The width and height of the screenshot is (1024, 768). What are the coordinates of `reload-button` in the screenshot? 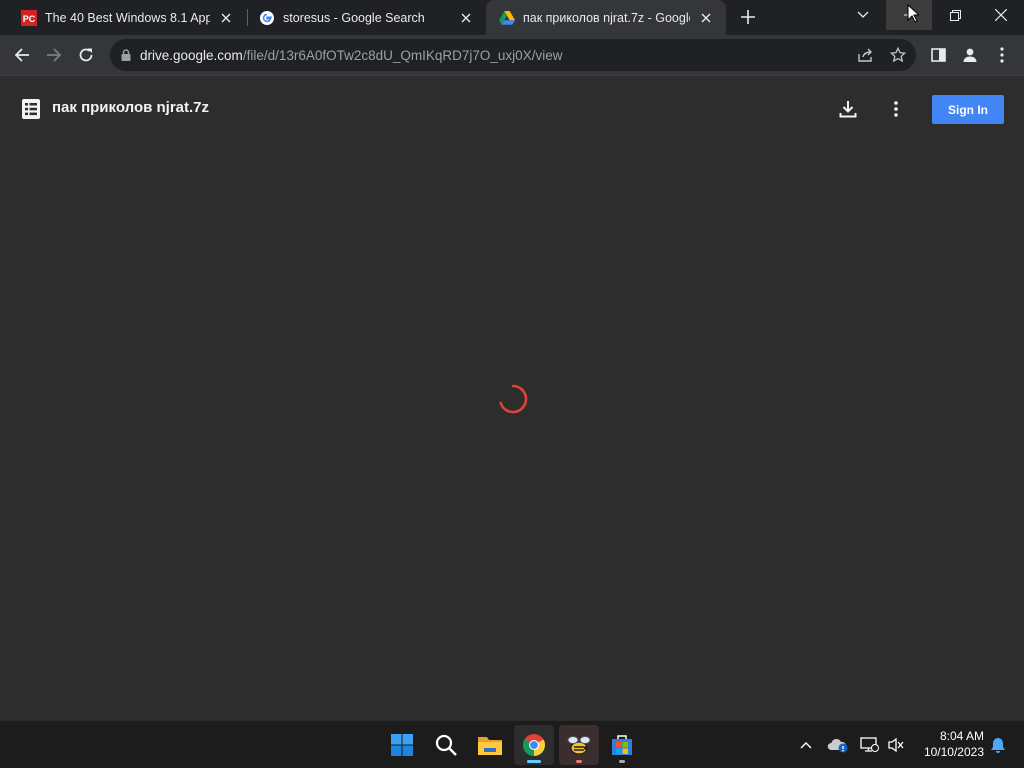 It's located at (86, 55).